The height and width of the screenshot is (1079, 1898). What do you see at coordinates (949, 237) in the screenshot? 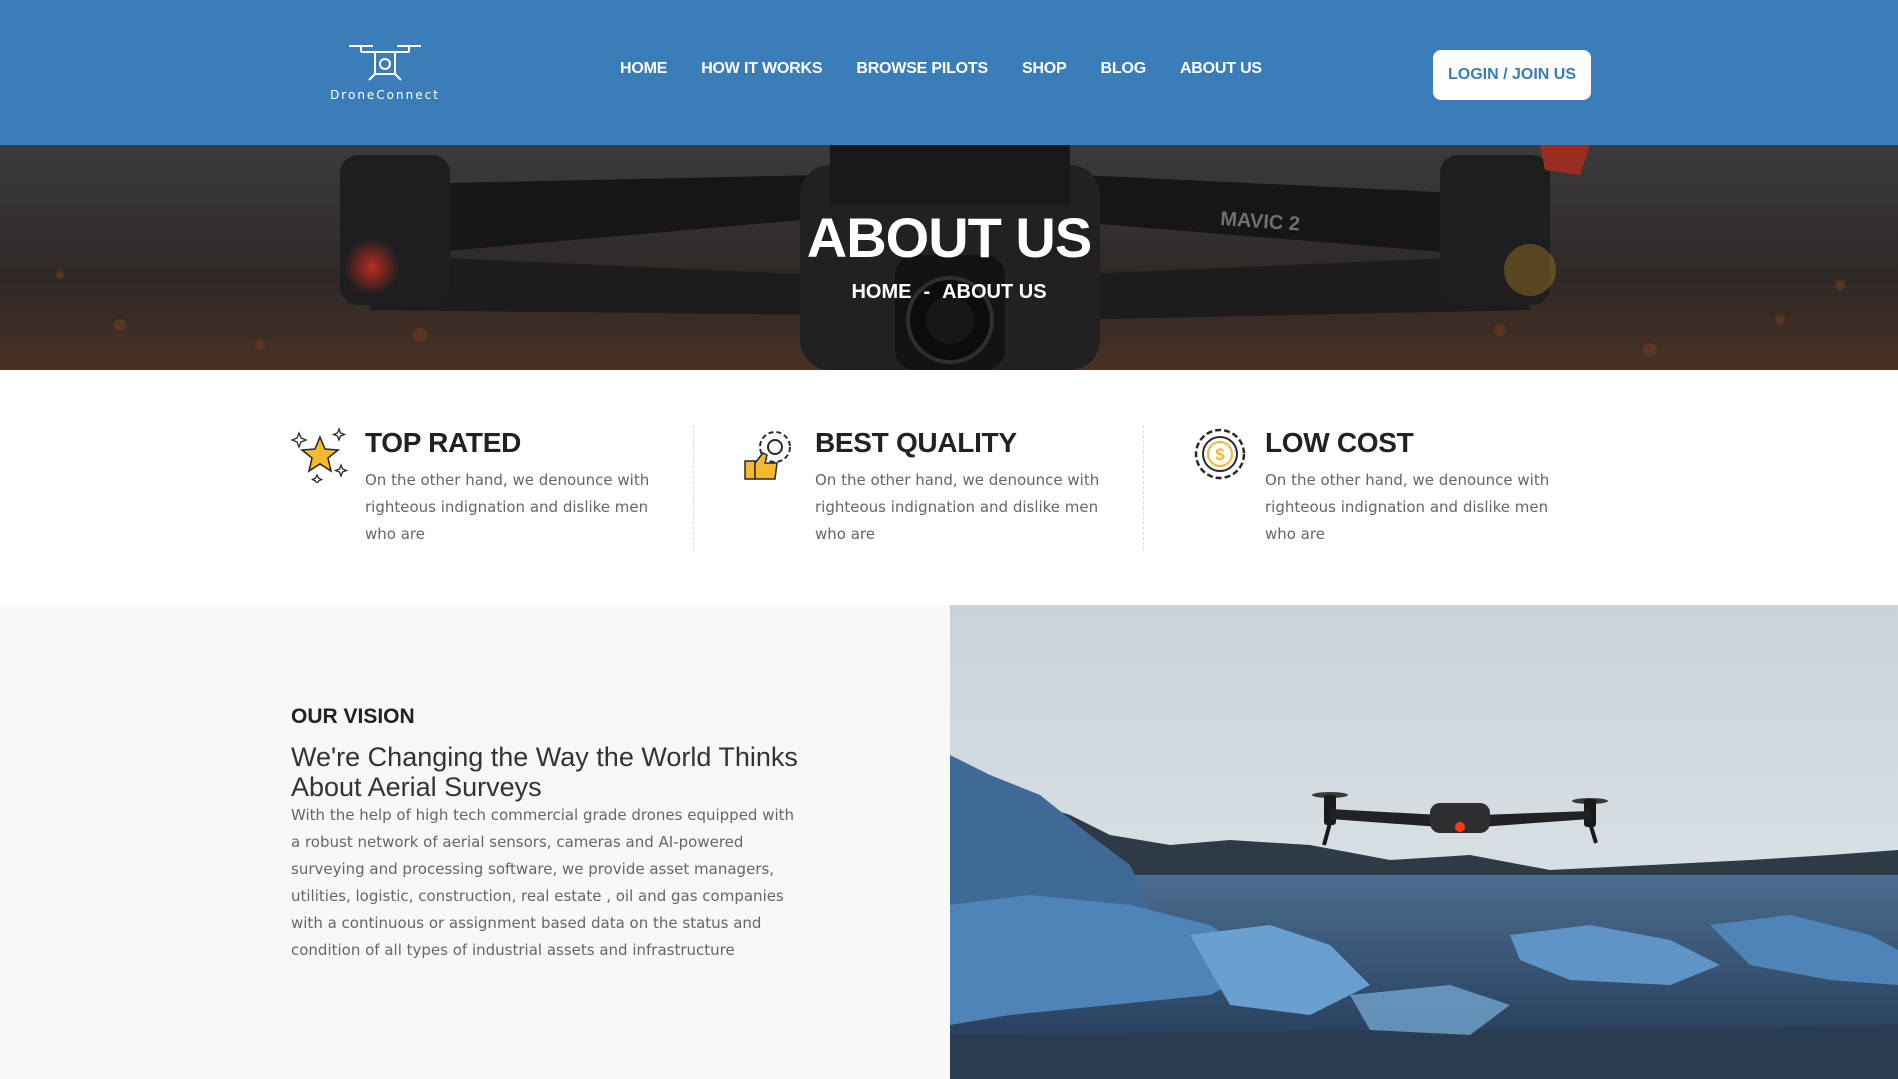
I see `page-title: ABOUT US` at bounding box center [949, 237].